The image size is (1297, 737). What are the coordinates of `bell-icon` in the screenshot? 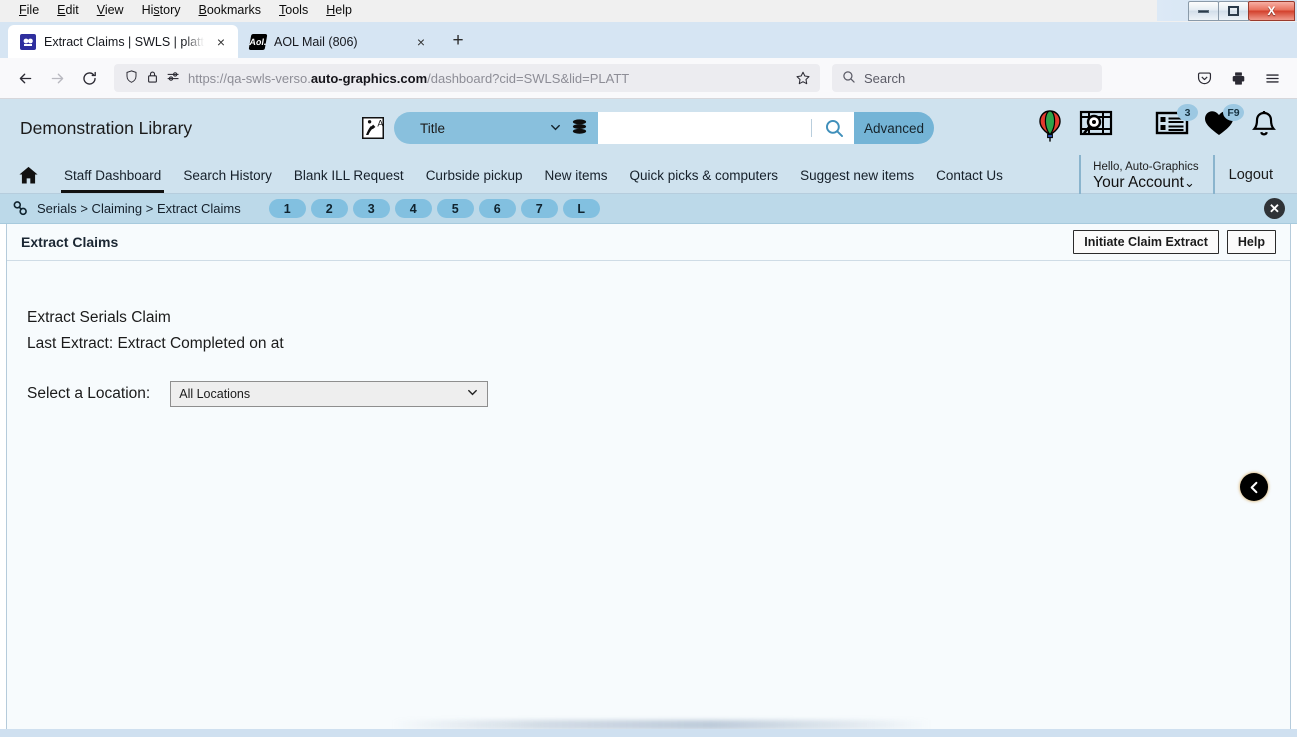 It's located at (1264, 124).